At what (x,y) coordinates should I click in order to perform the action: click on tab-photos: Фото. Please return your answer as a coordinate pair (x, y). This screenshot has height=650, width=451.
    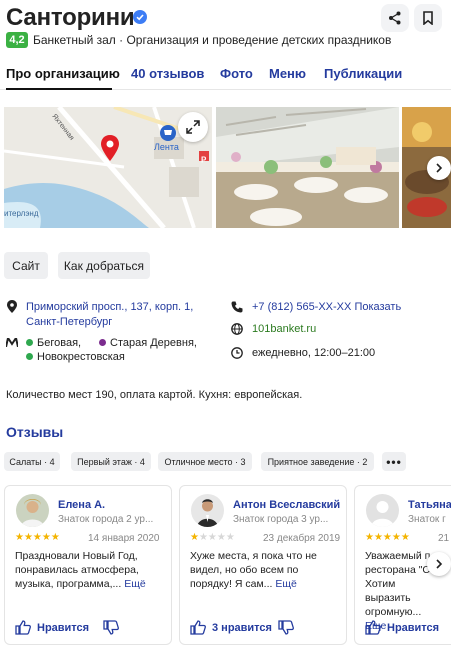
    Looking at the image, I should click on (236, 73).